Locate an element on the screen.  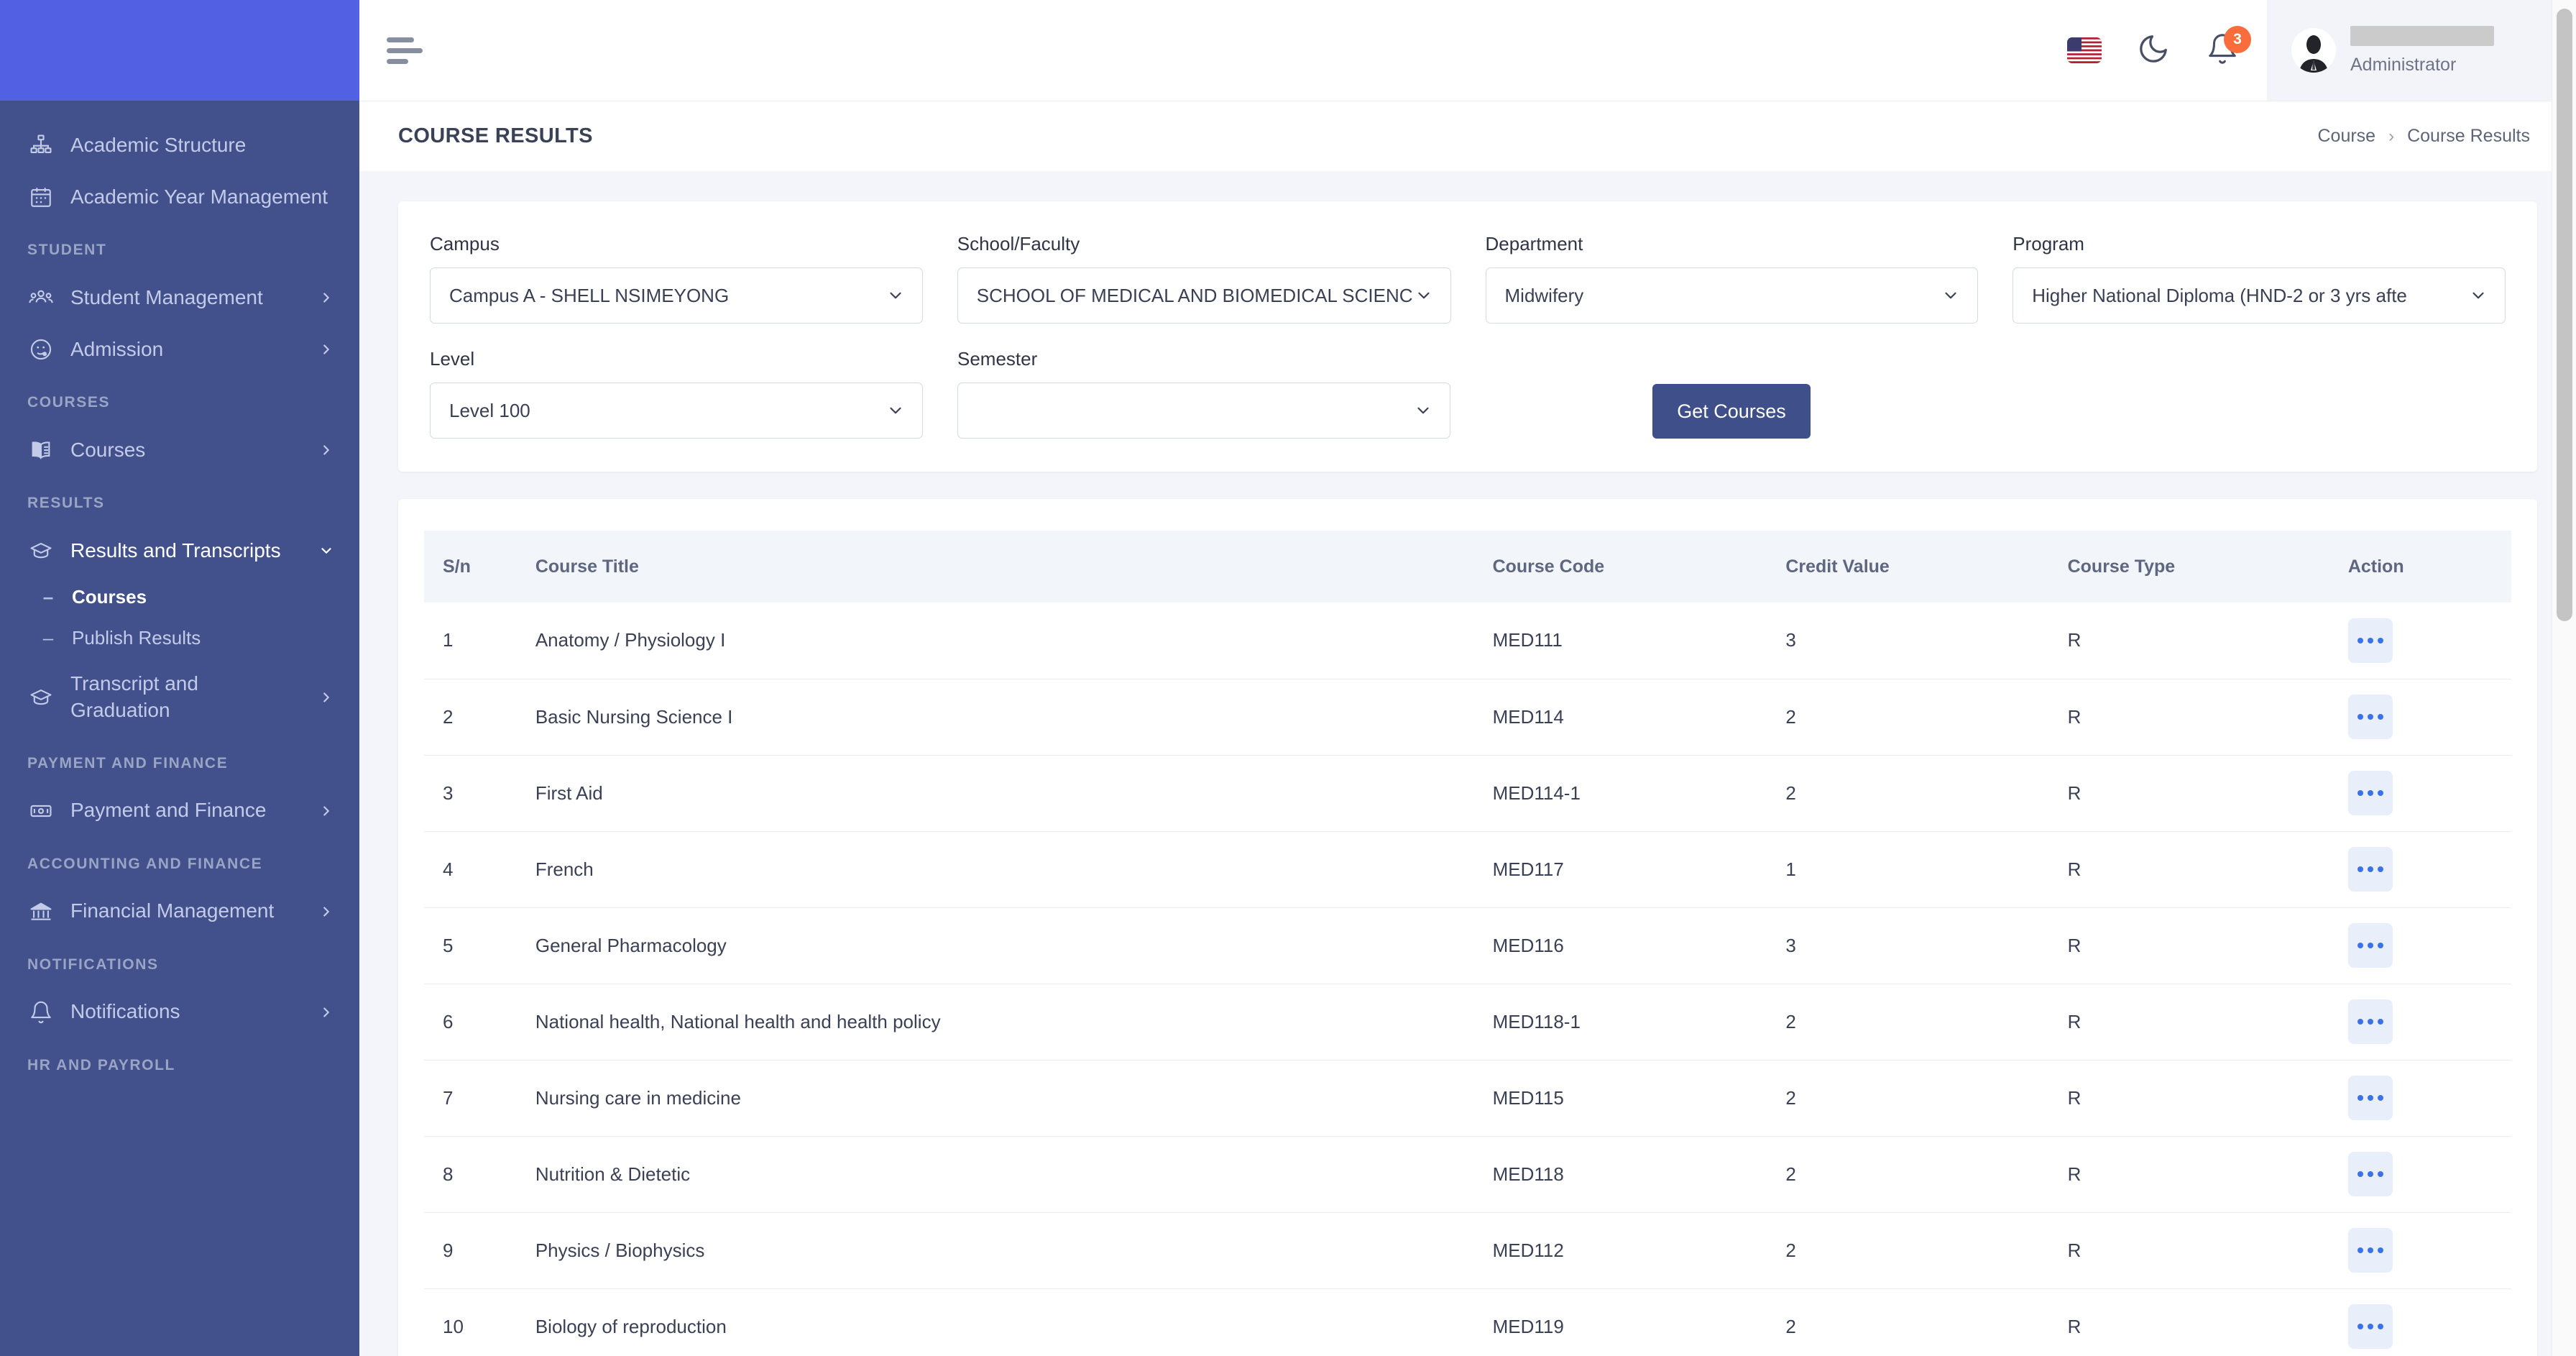
notification-badge: 3 is located at coordinates (2237, 39).